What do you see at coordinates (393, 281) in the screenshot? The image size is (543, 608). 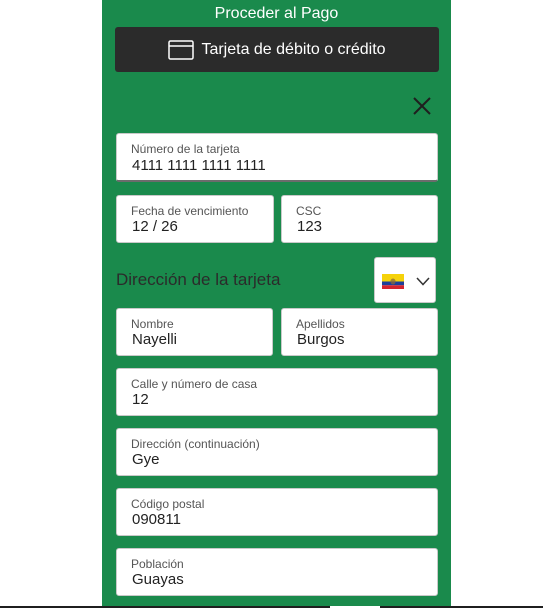 I see `ecuador-flag-icon` at bounding box center [393, 281].